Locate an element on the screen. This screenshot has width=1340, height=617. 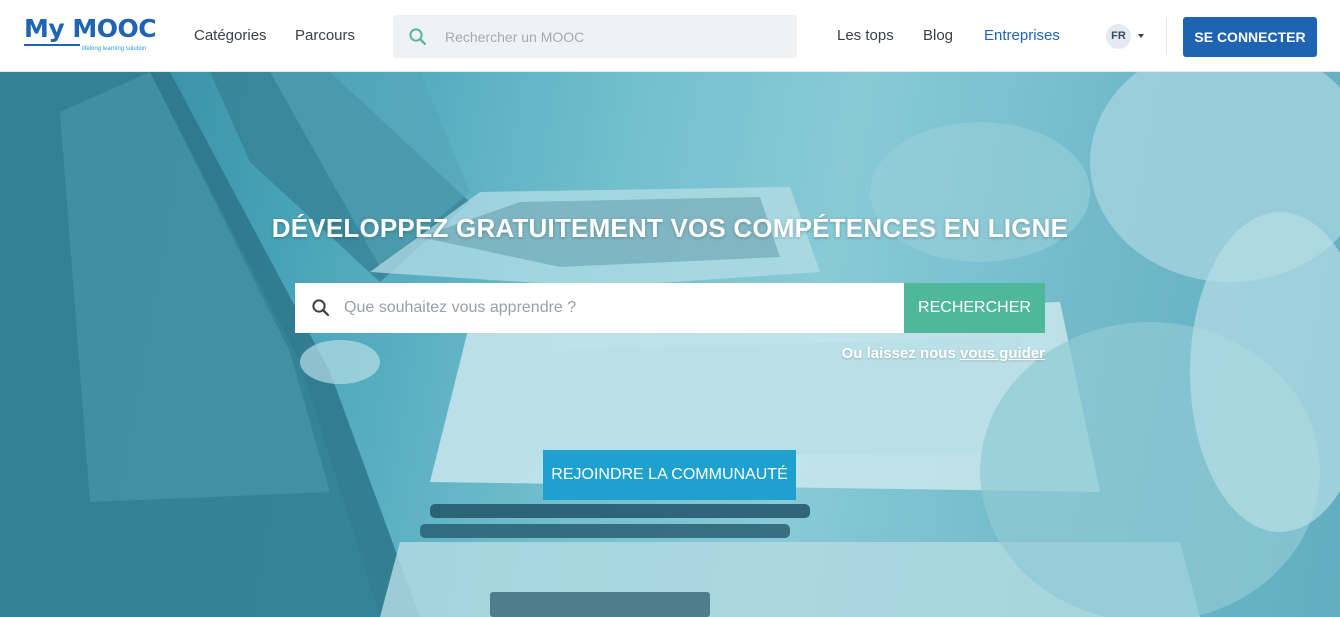
header-divider is located at coordinates (1166, 36).